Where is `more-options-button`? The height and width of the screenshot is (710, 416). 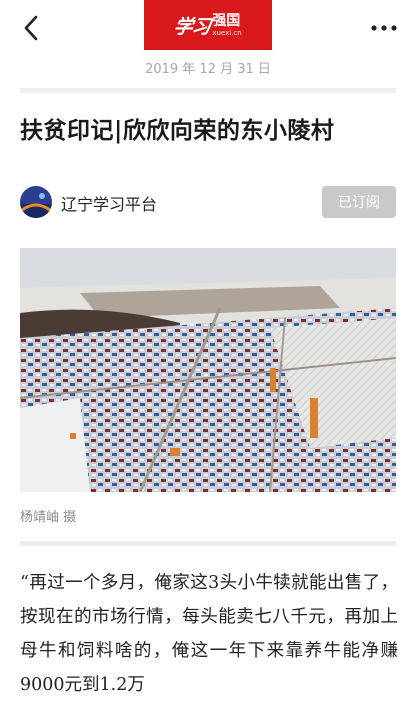 more-options-button is located at coordinates (384, 28).